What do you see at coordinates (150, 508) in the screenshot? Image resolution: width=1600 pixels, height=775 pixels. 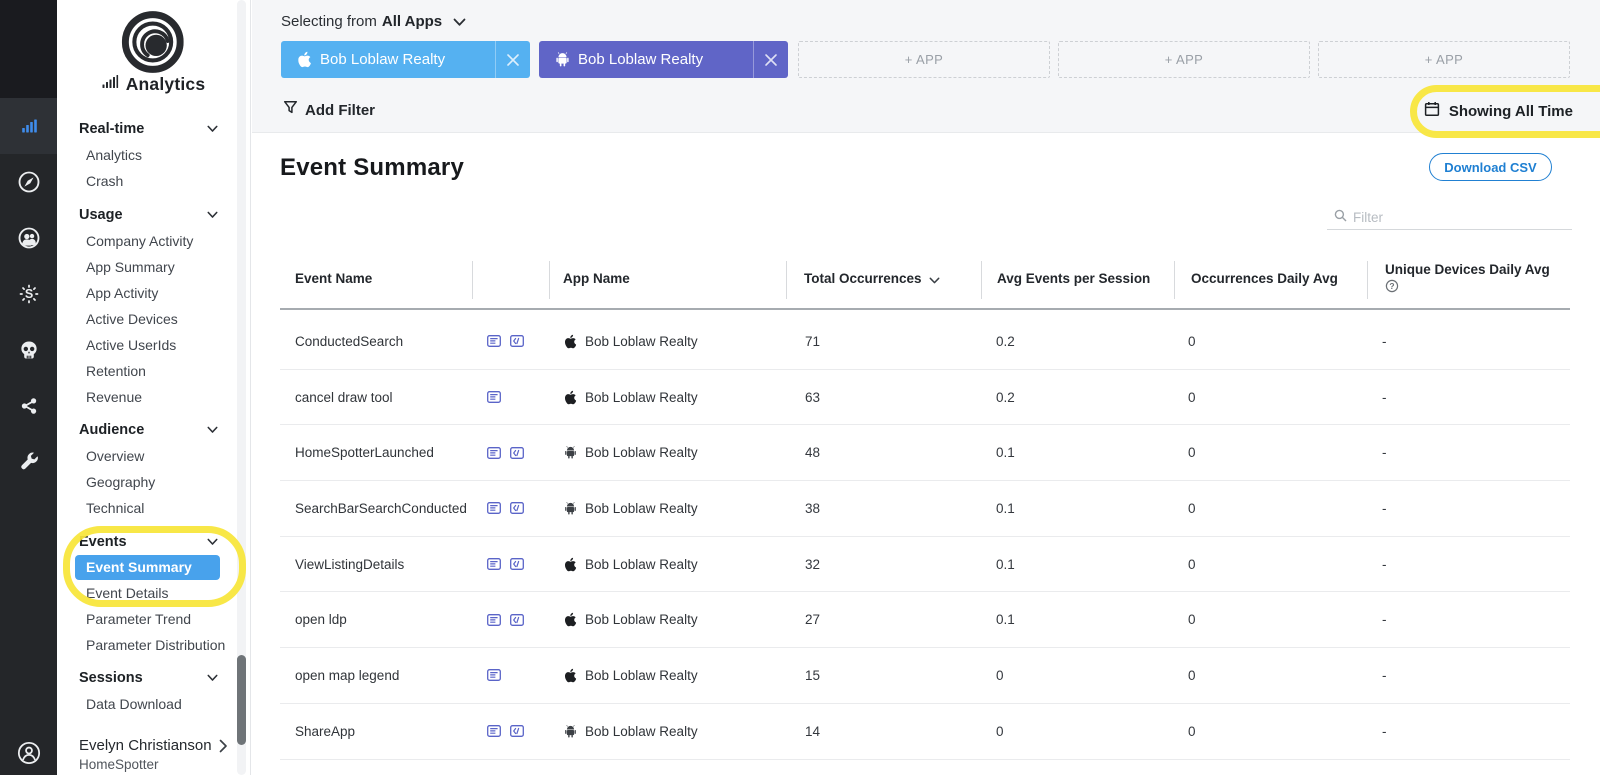 I see `sidebar-item-technical: Technical` at bounding box center [150, 508].